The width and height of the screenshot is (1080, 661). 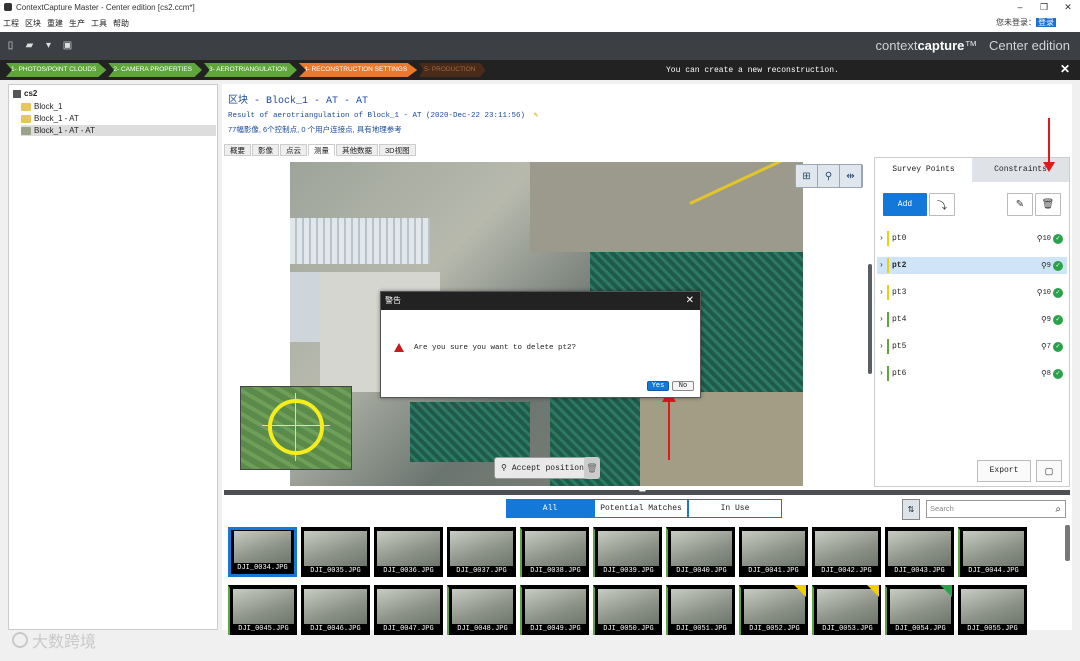 What do you see at coordinates (1044, 7) in the screenshot?
I see `restore-icon: ❐` at bounding box center [1044, 7].